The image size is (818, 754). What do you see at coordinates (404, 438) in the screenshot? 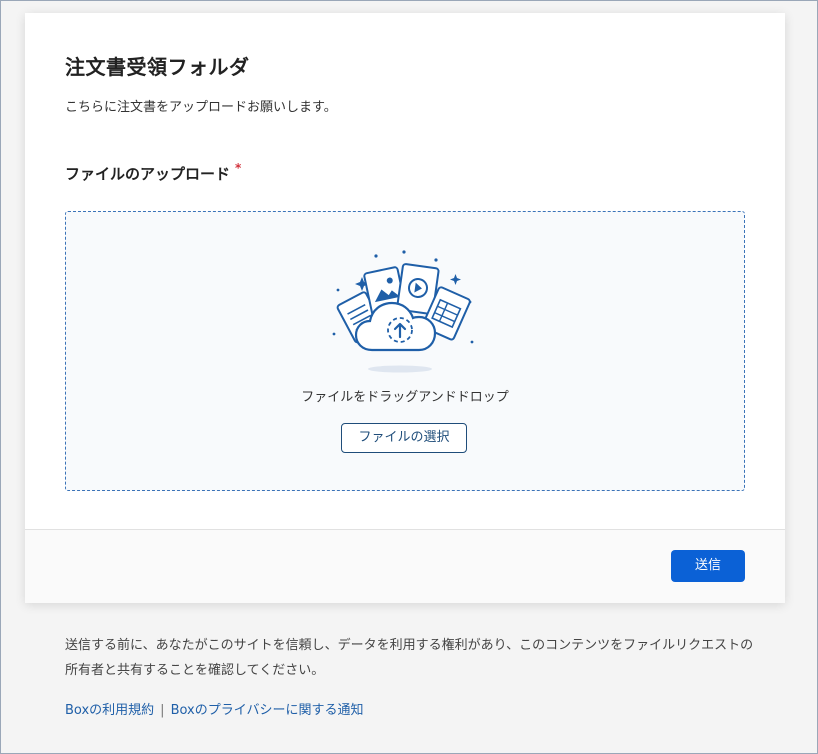
I see `select-file-button: ファイルの選択` at bounding box center [404, 438].